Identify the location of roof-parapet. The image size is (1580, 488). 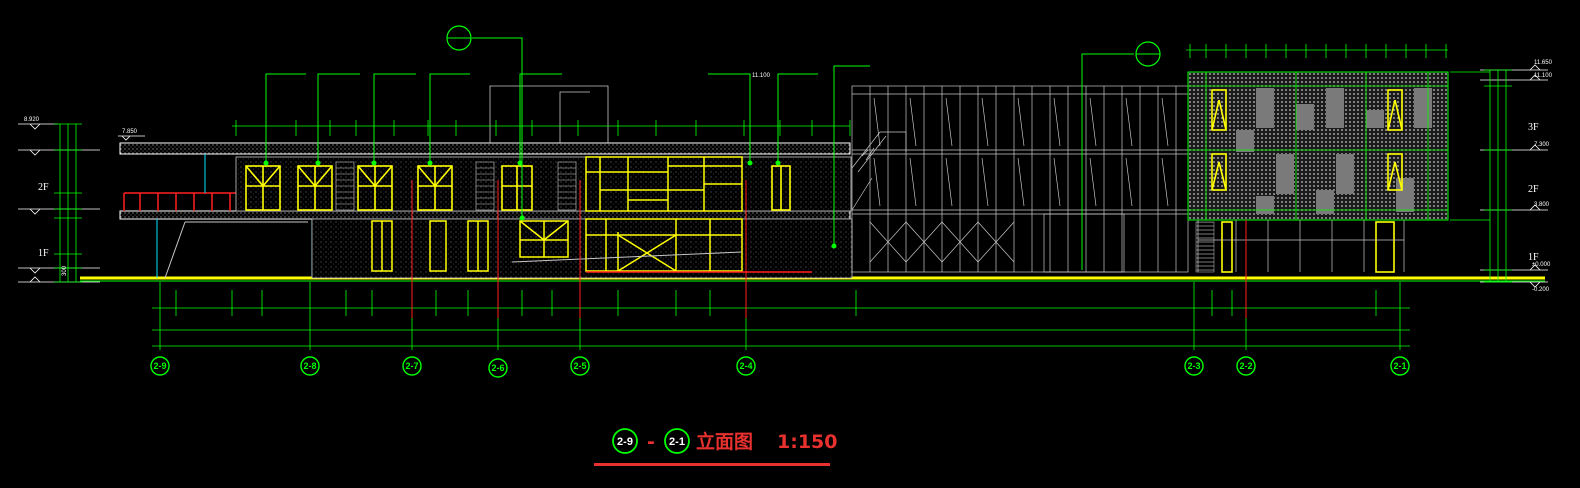
(549, 114).